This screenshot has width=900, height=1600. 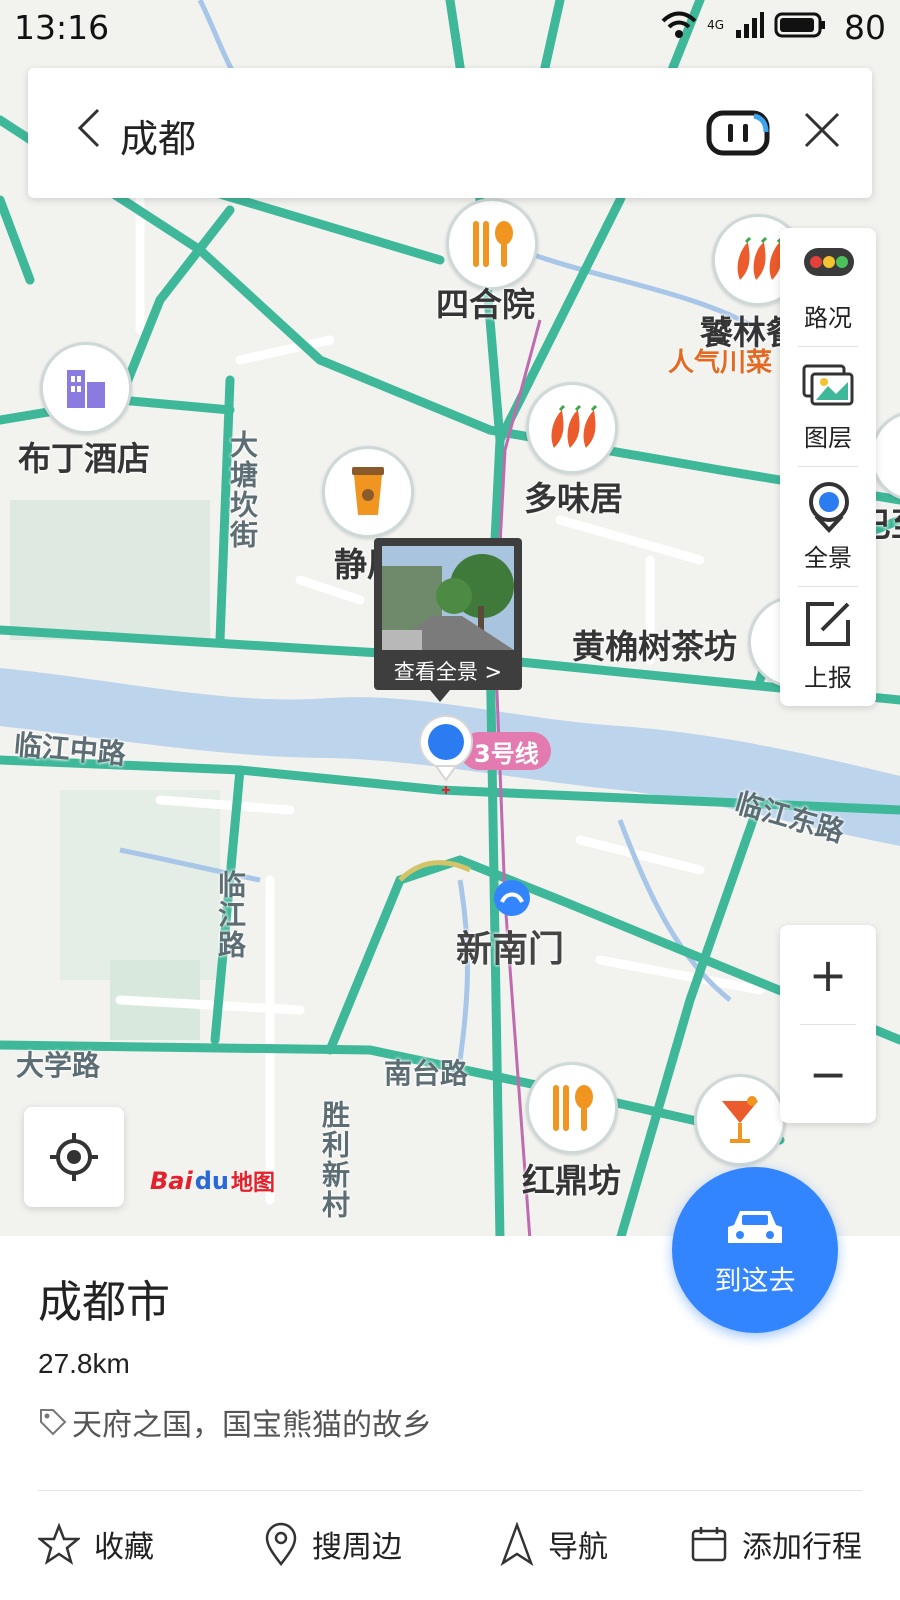 What do you see at coordinates (448, 598) in the screenshot?
I see `panorama-thumbnail` at bounding box center [448, 598].